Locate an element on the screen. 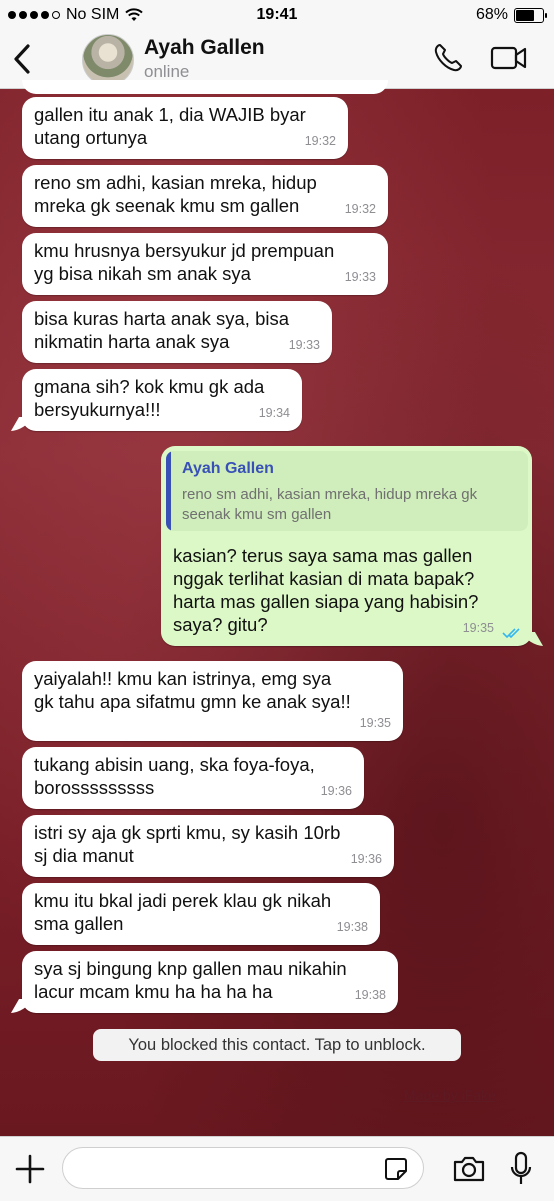 This screenshot has width=554, height=1201. video-camera-icon is located at coordinates (509, 58).